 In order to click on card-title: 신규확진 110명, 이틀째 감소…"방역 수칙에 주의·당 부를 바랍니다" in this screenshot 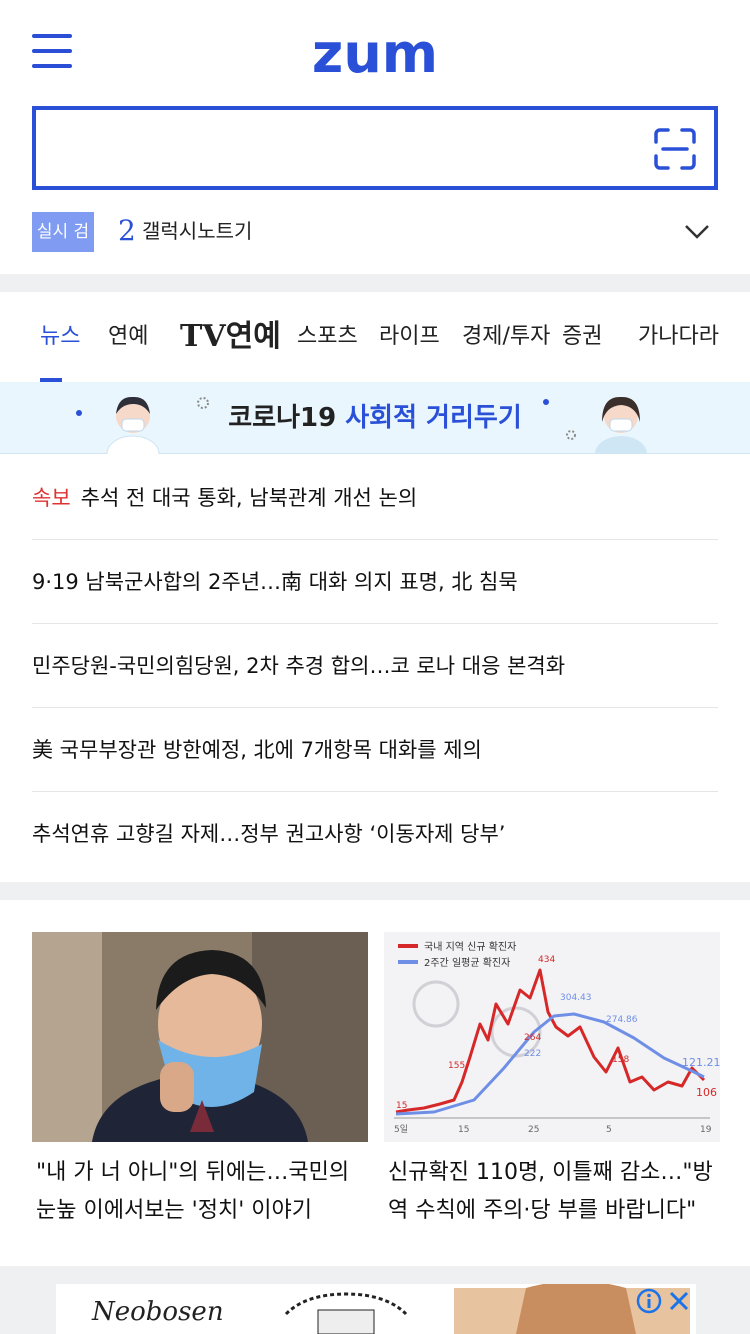, I will do `click(550, 1191)`.